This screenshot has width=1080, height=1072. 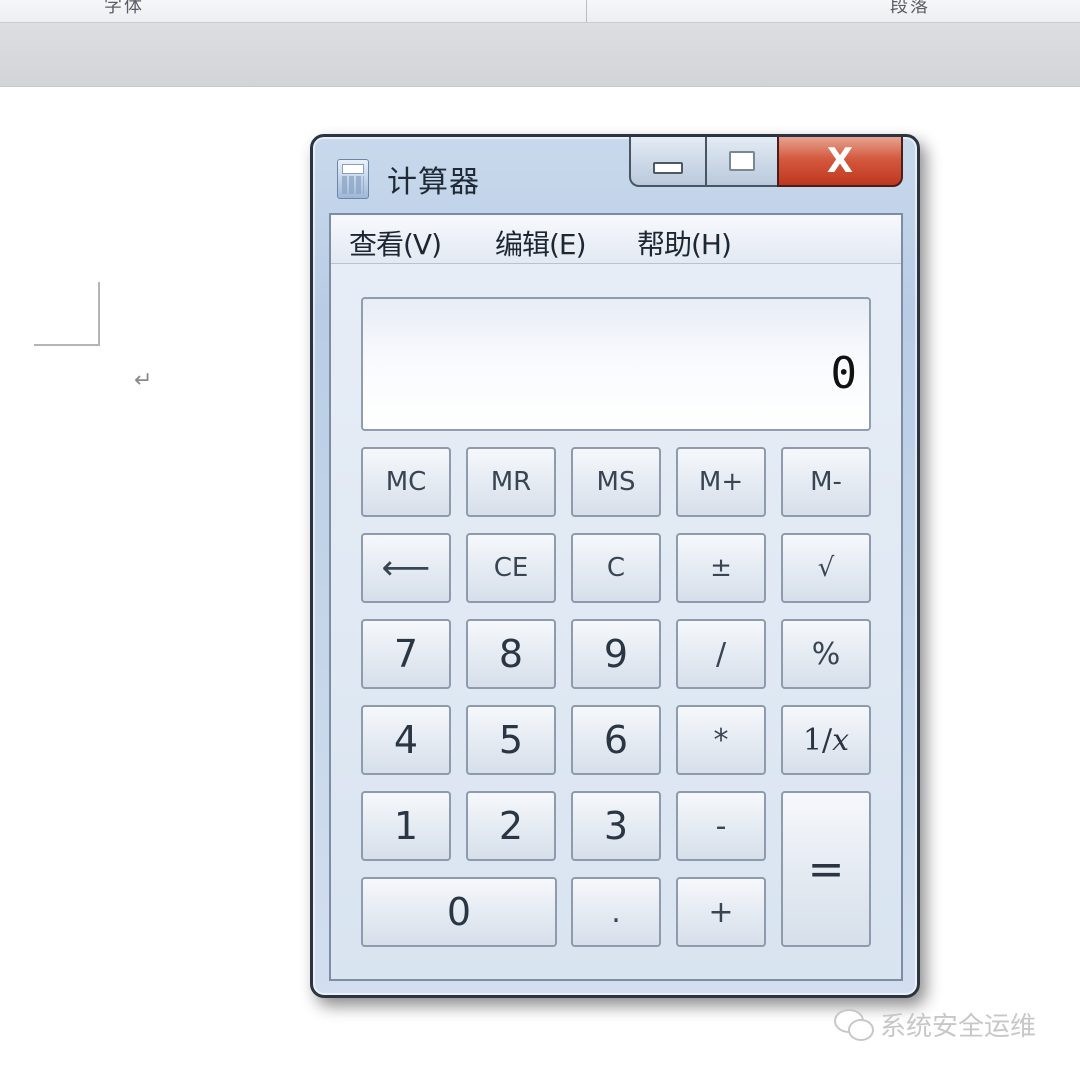 What do you see at coordinates (844, 373) in the screenshot?
I see `display-value: 0` at bounding box center [844, 373].